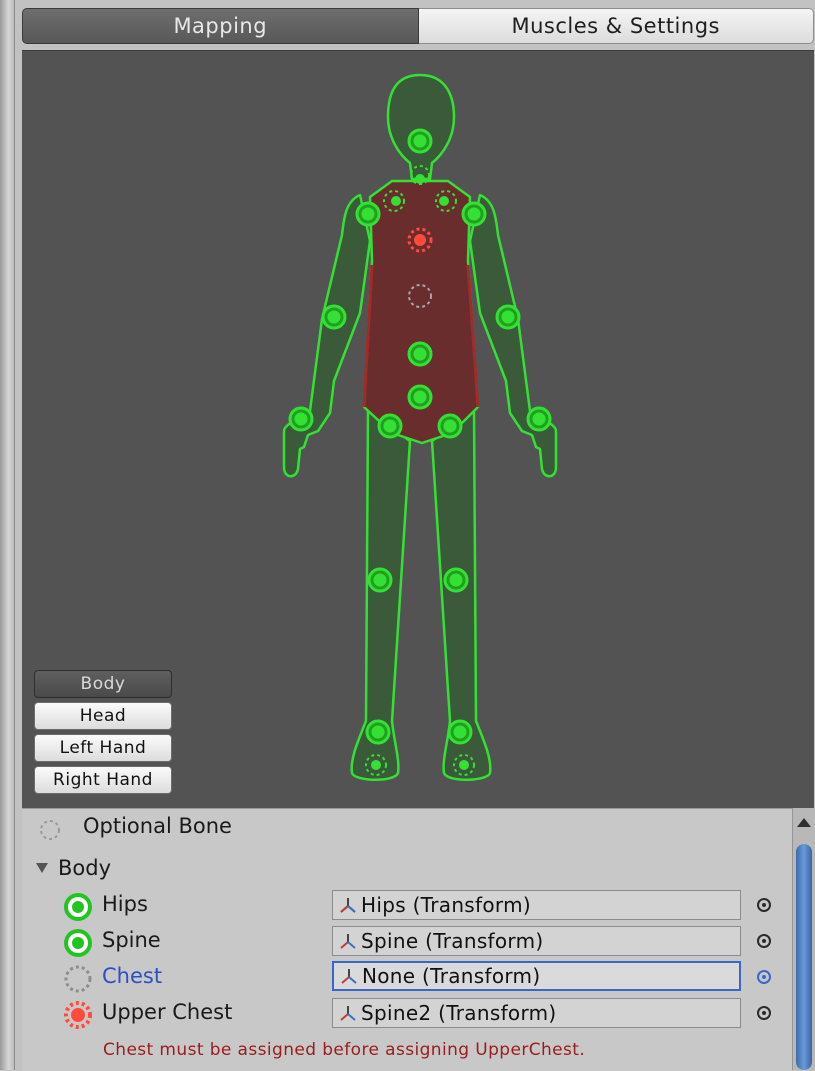 Image resolution: width=815 pixels, height=1071 pixels. I want to click on optional-bone-legend: Optional Bone, so click(157, 826).